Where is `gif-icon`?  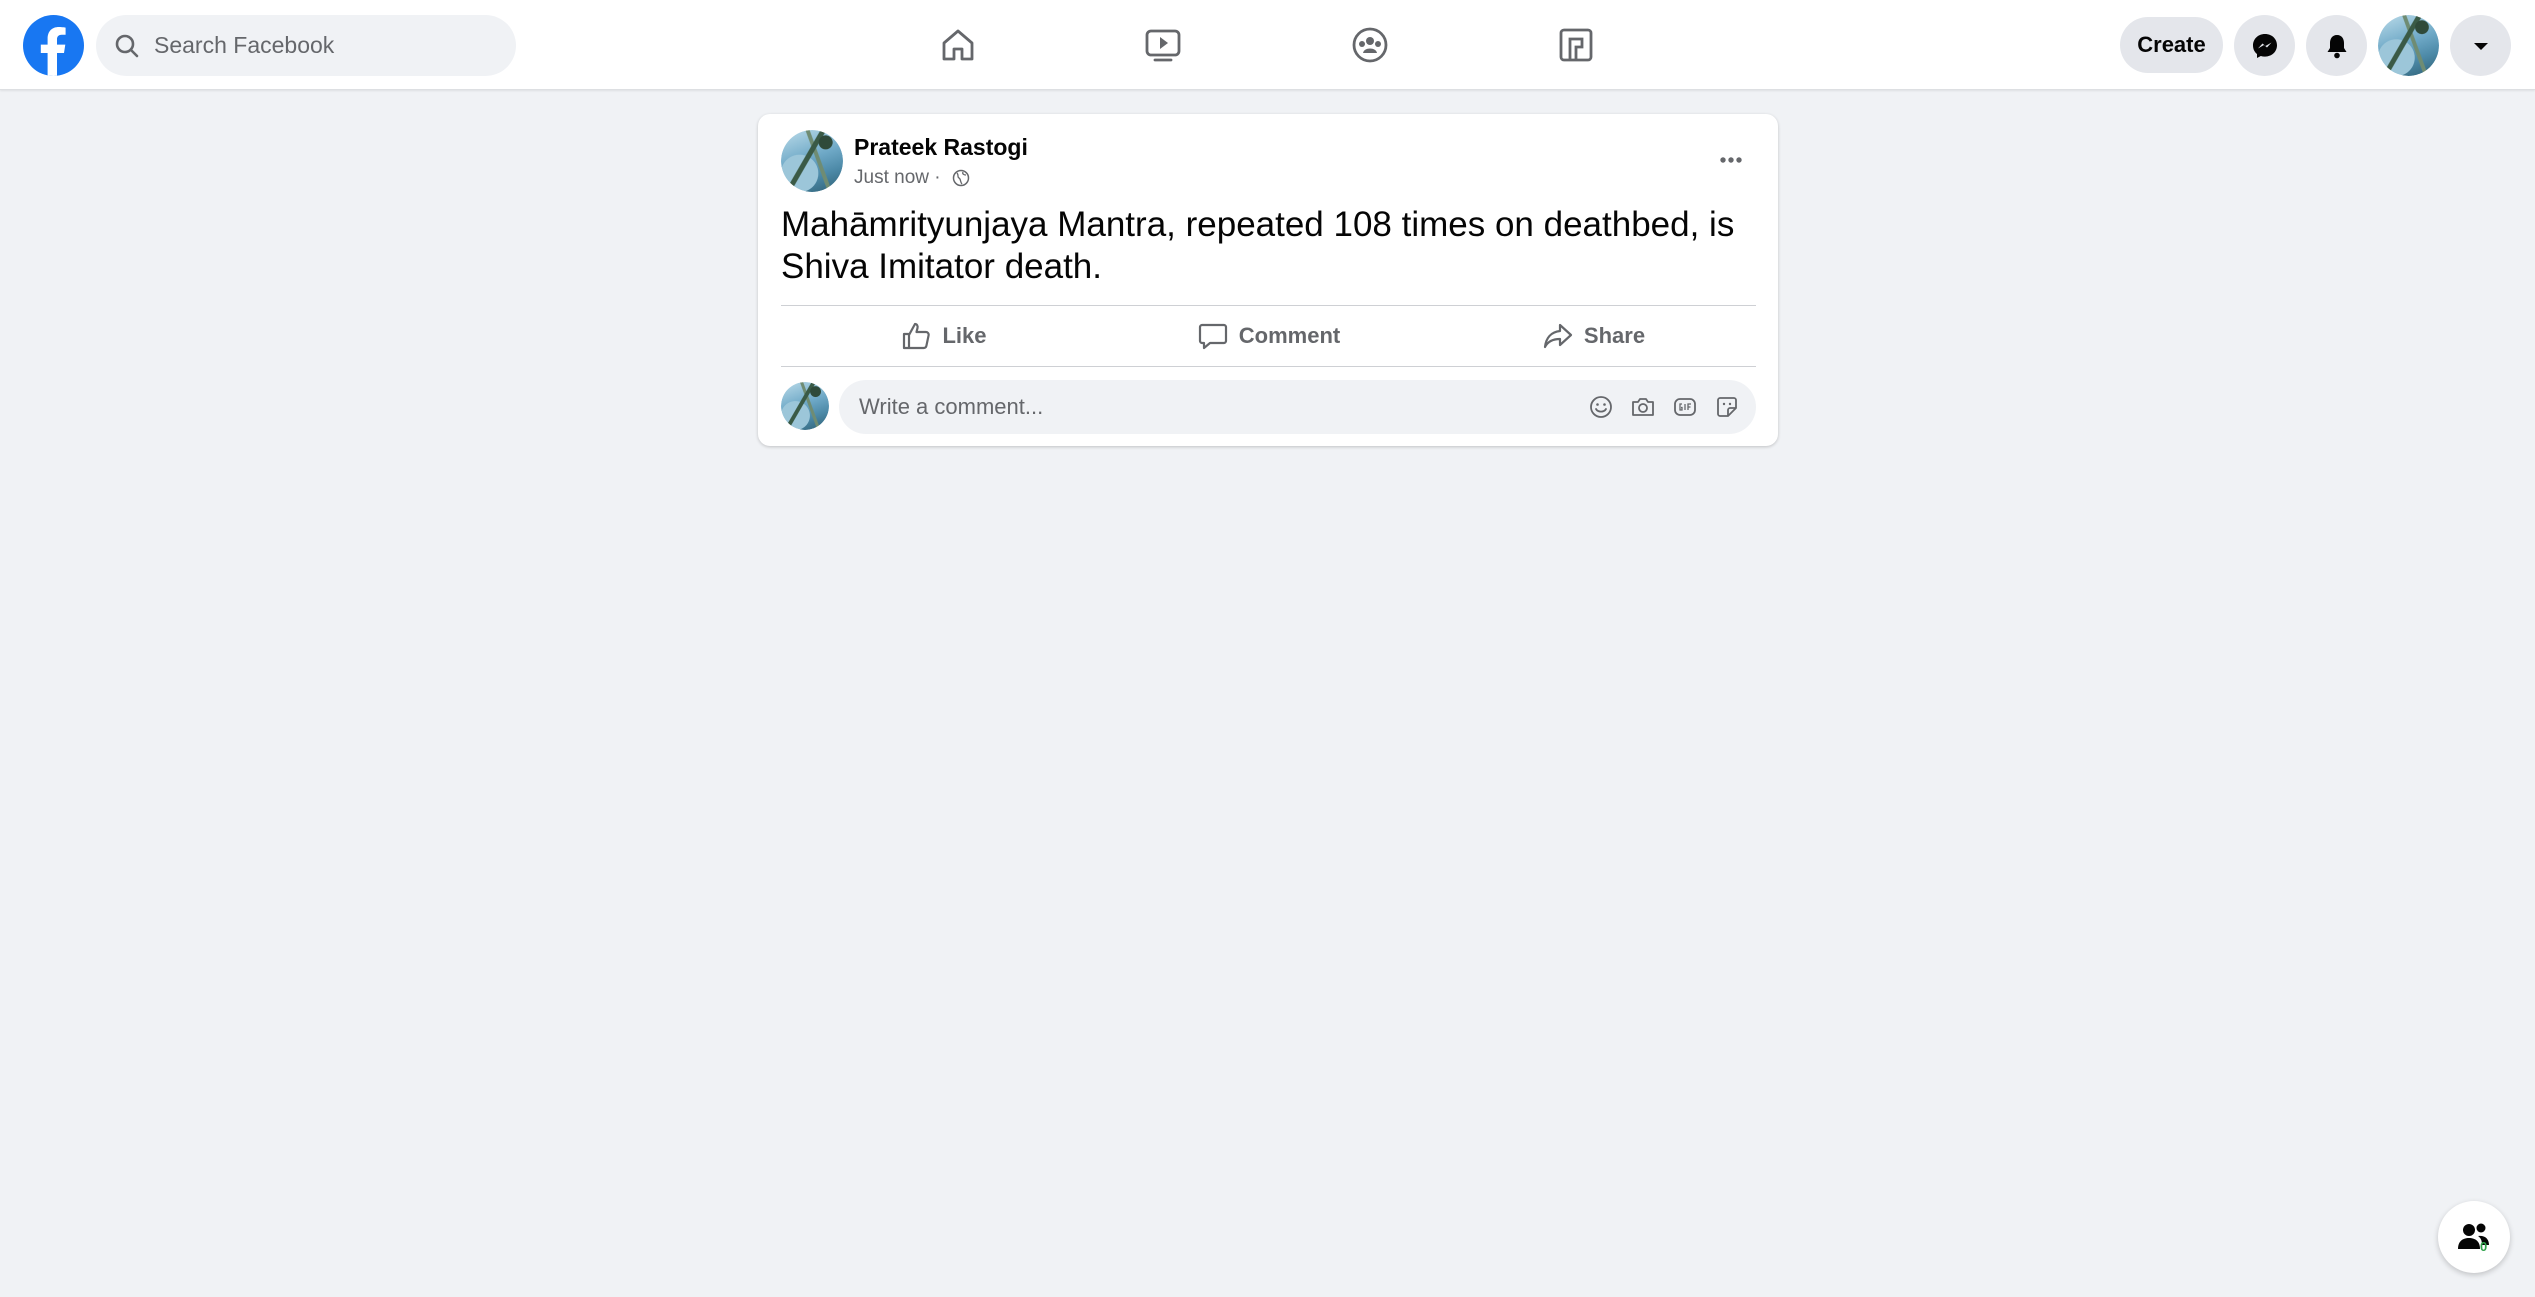
gif-icon is located at coordinates (1685, 407).